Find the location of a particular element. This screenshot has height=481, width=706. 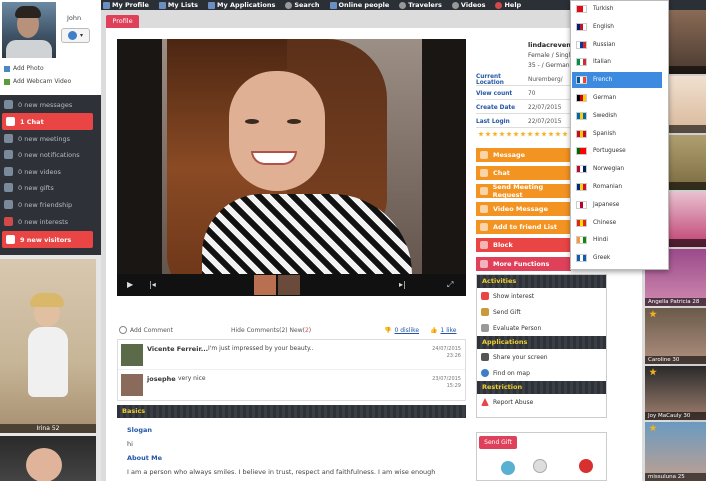

comment-date: 24/07/2015 23:26 is located at coordinates (446, 352).